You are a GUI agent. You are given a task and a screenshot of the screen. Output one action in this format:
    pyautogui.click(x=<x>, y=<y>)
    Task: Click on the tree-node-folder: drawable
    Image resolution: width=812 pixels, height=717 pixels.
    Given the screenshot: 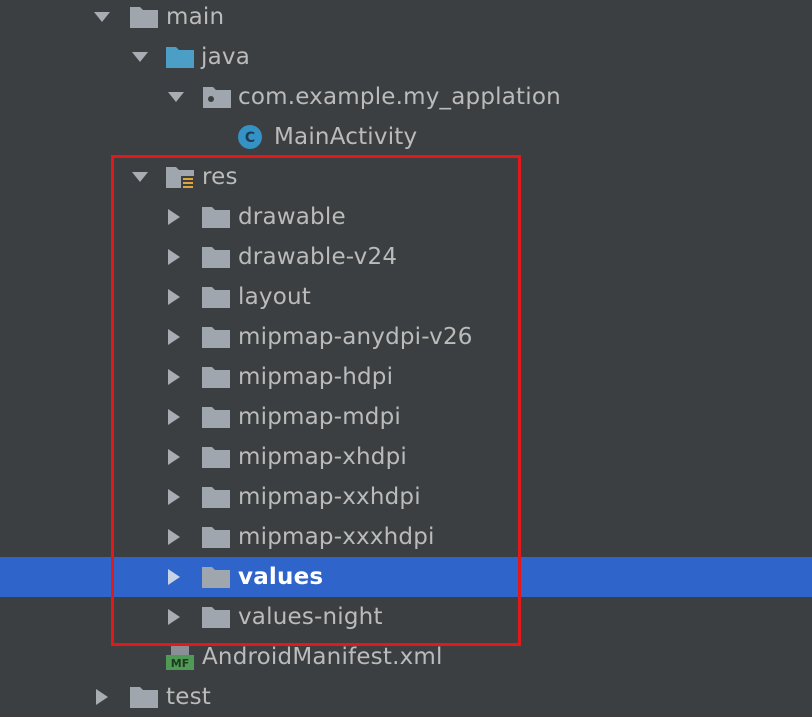 What is the action you would take?
    pyautogui.click(x=406, y=217)
    